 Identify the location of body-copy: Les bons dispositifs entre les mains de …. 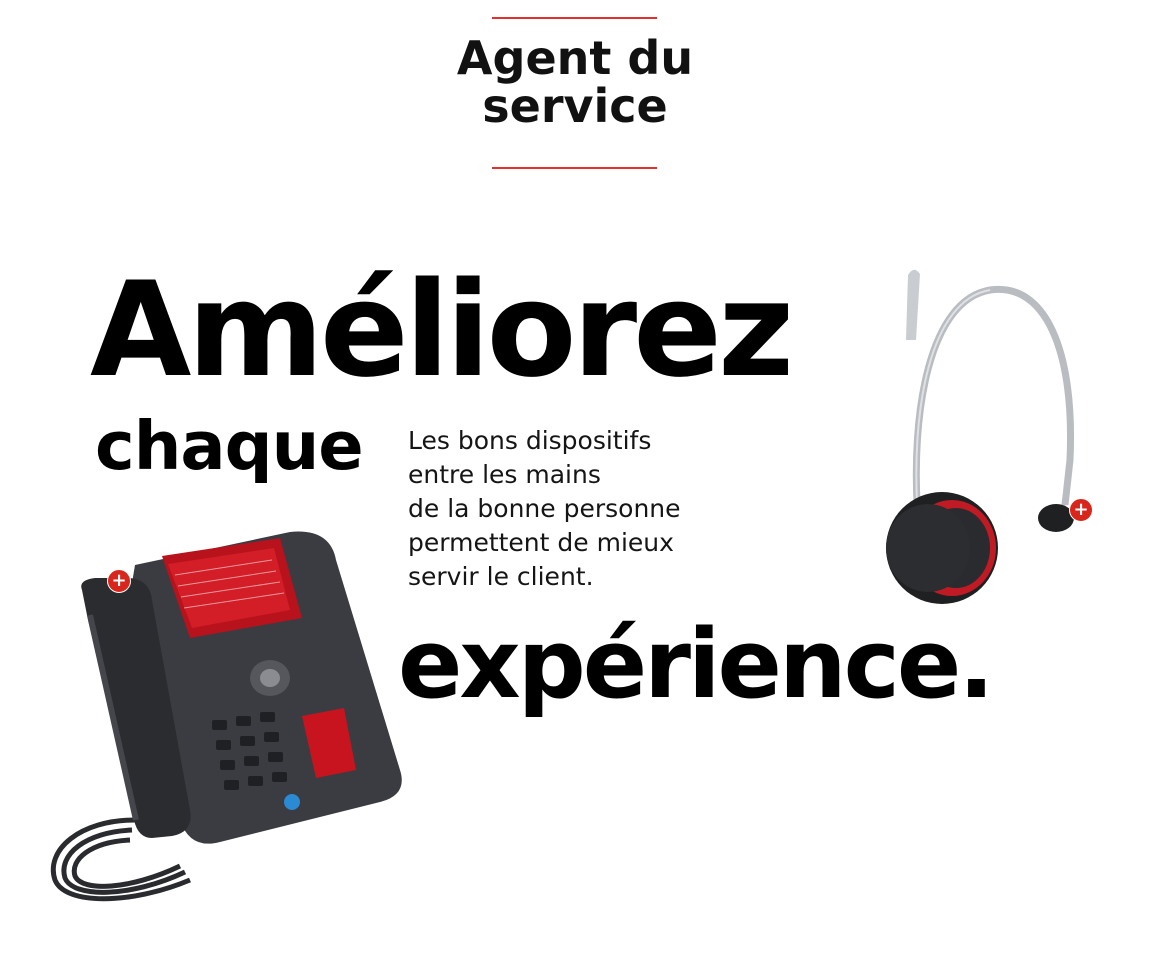
(544, 509).